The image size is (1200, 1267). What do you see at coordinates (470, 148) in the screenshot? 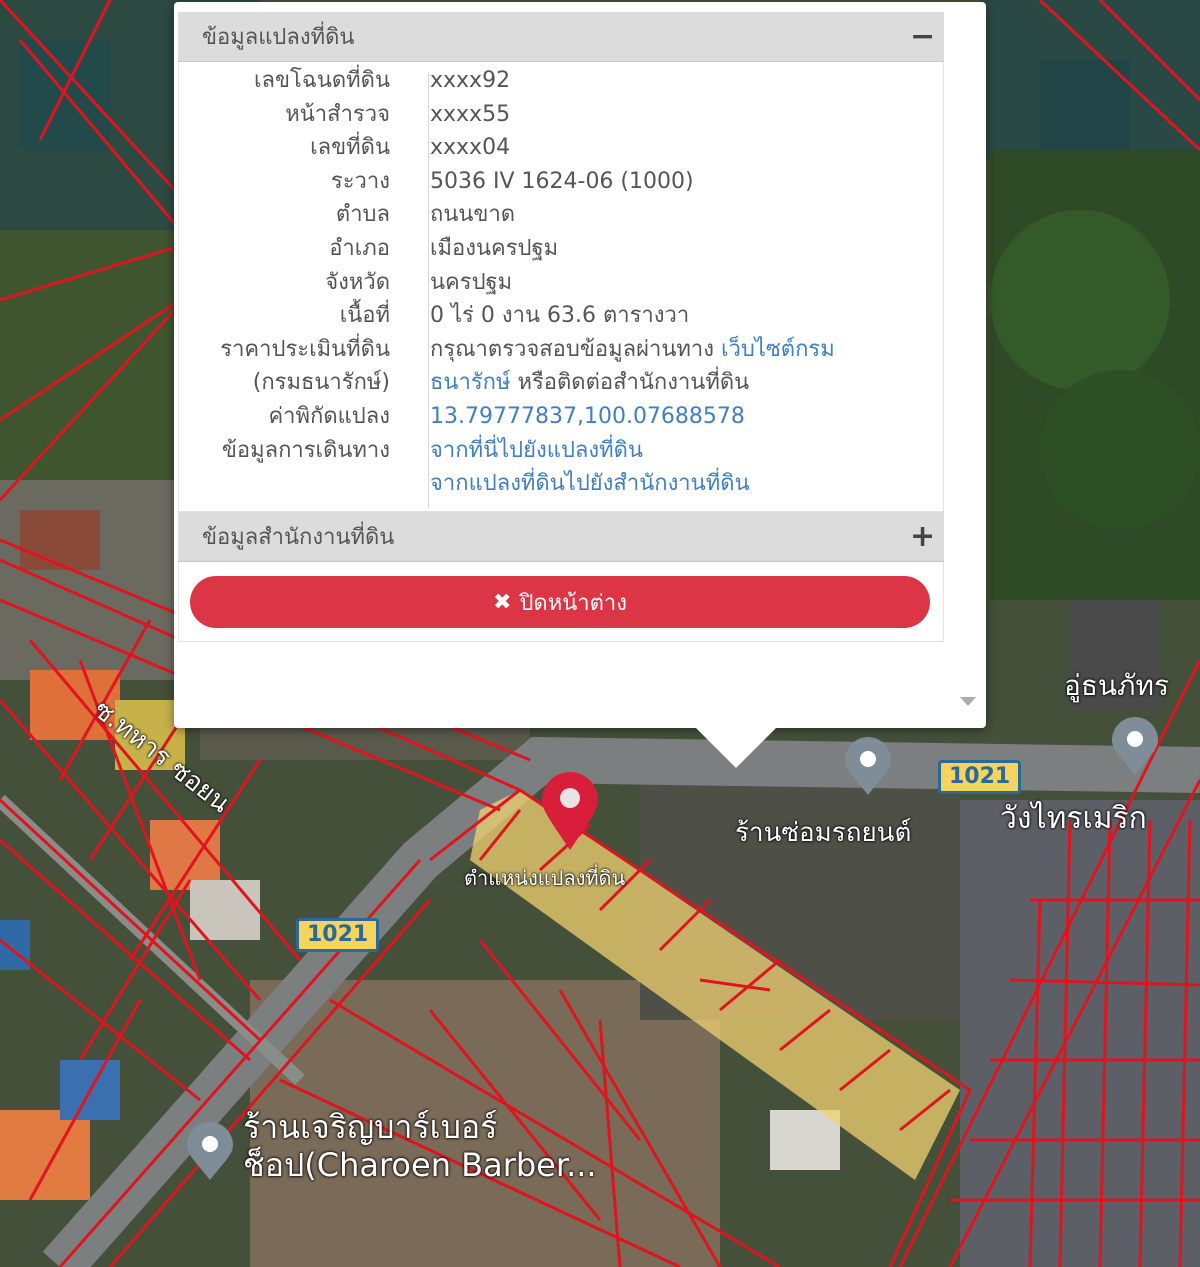
I see `row-value: xxxx04` at bounding box center [470, 148].